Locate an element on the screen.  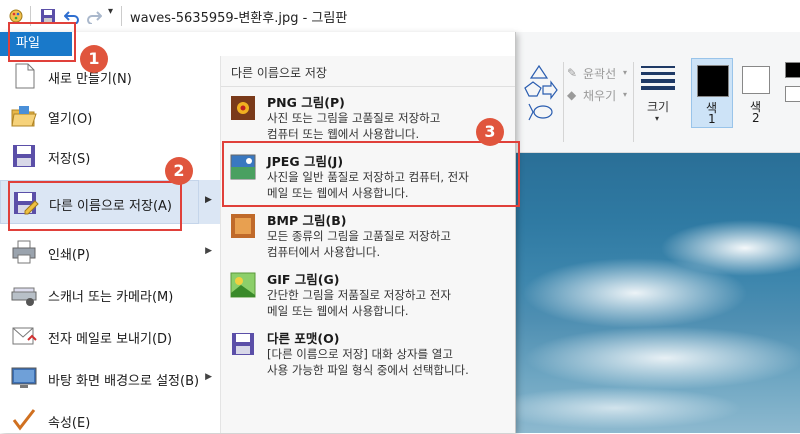
palette-swatch-white is located at coordinates (792, 94).